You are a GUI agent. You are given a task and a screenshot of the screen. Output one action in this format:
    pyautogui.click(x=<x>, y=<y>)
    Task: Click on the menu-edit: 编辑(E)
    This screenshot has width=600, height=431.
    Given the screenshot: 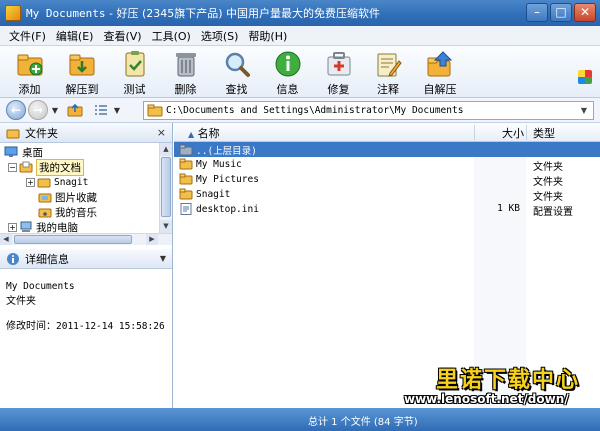 What is the action you would take?
    pyautogui.click(x=75, y=36)
    